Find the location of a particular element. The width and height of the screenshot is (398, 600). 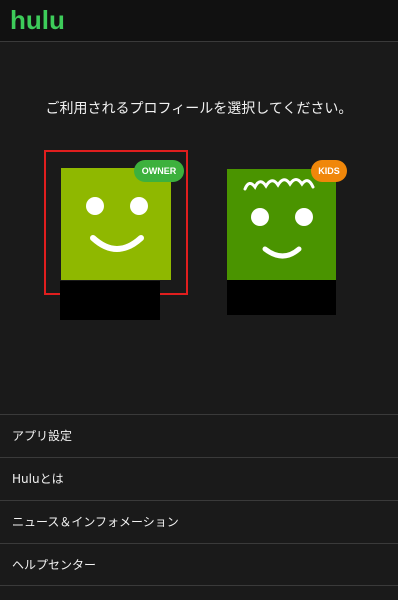

menu-item-help-center: ヘルプセンター is located at coordinates (199, 564).